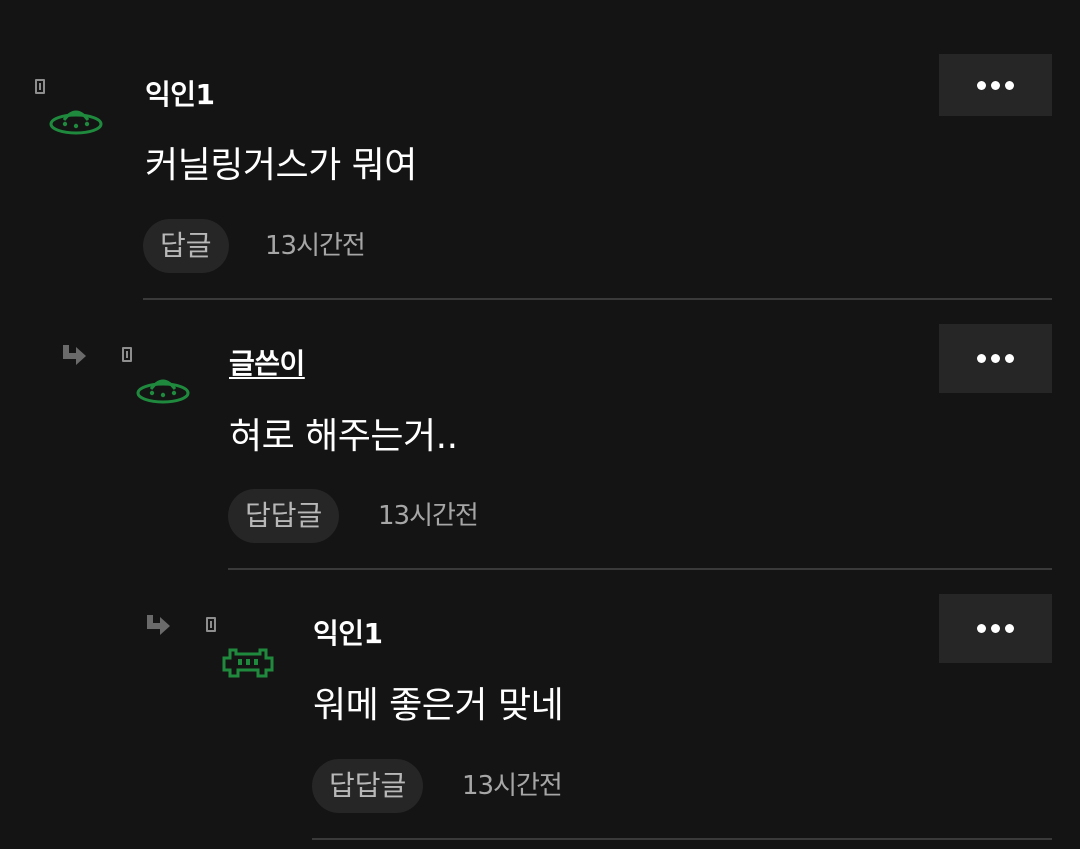  What do you see at coordinates (158, 625) in the screenshot?
I see `reply-arrow-icon` at bounding box center [158, 625].